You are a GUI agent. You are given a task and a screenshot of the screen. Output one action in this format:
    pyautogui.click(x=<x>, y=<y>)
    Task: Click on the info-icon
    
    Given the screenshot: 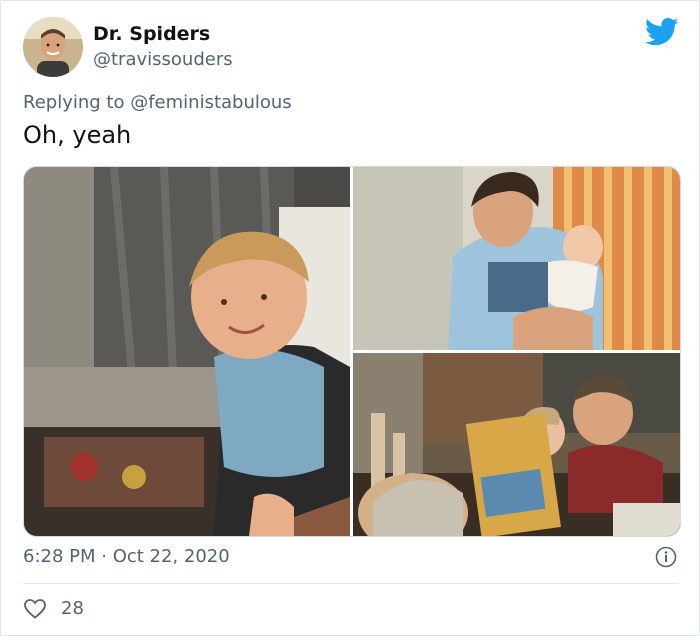 What is the action you would take?
    pyautogui.click(x=666, y=557)
    